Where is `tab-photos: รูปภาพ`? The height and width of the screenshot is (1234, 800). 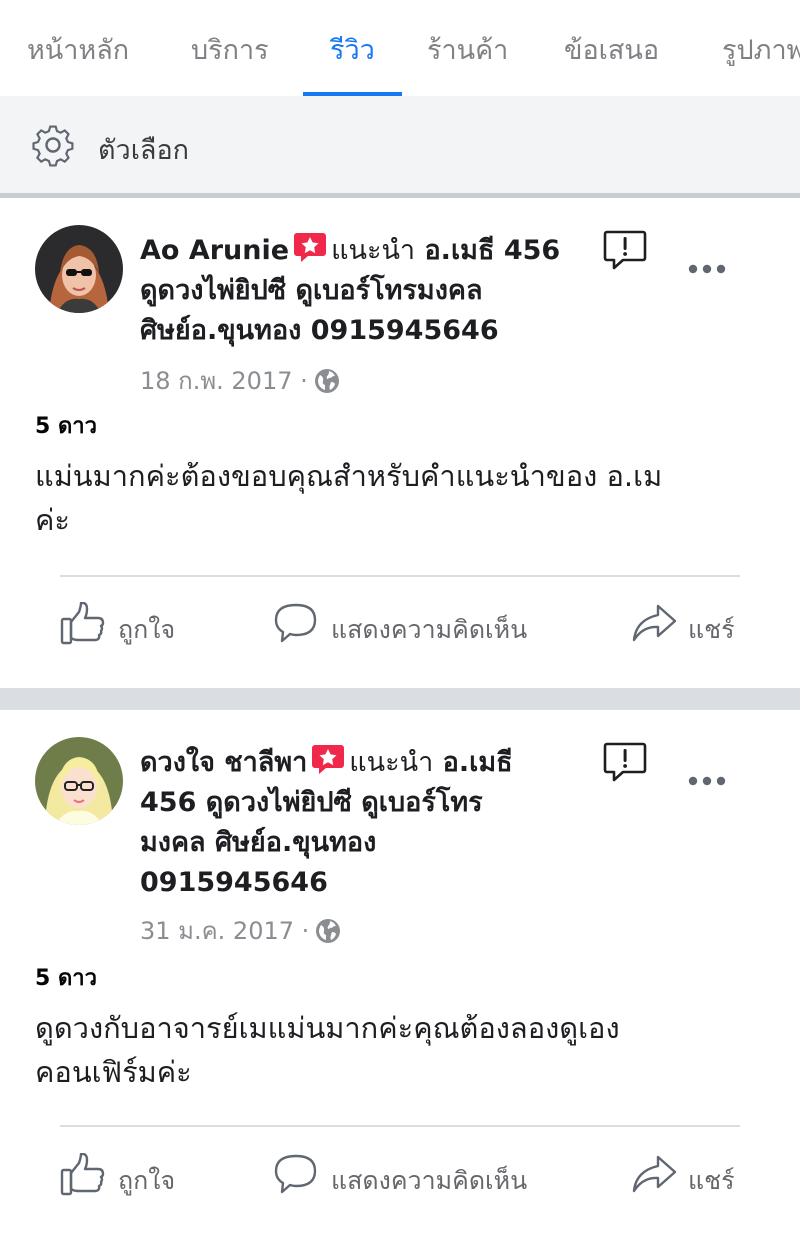
tab-photos: รูปภาพ is located at coordinates (761, 49).